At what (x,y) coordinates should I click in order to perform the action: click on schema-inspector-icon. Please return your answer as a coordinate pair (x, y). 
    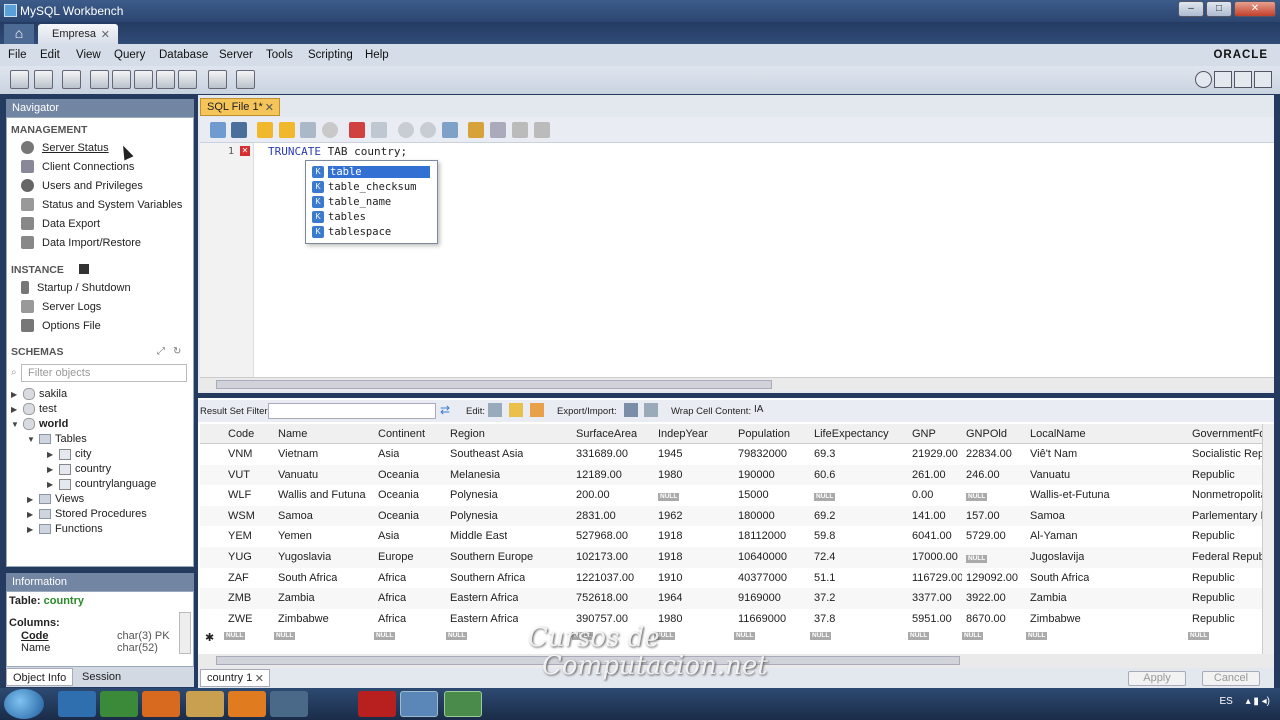
    Looking at the image, I should click on (71, 79).